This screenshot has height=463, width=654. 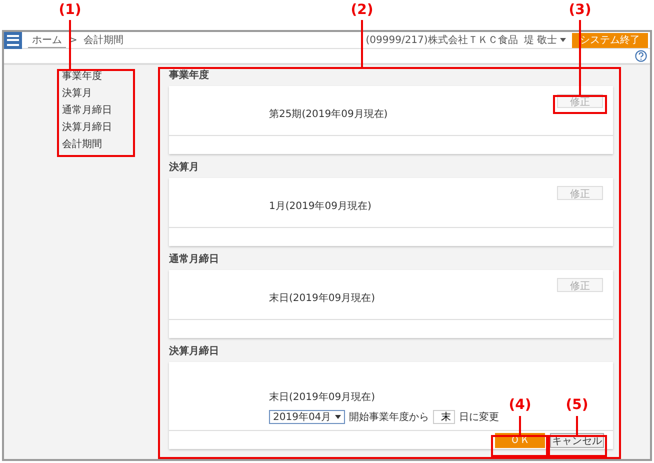 I want to click on section-title: 事業年度, so click(x=189, y=75).